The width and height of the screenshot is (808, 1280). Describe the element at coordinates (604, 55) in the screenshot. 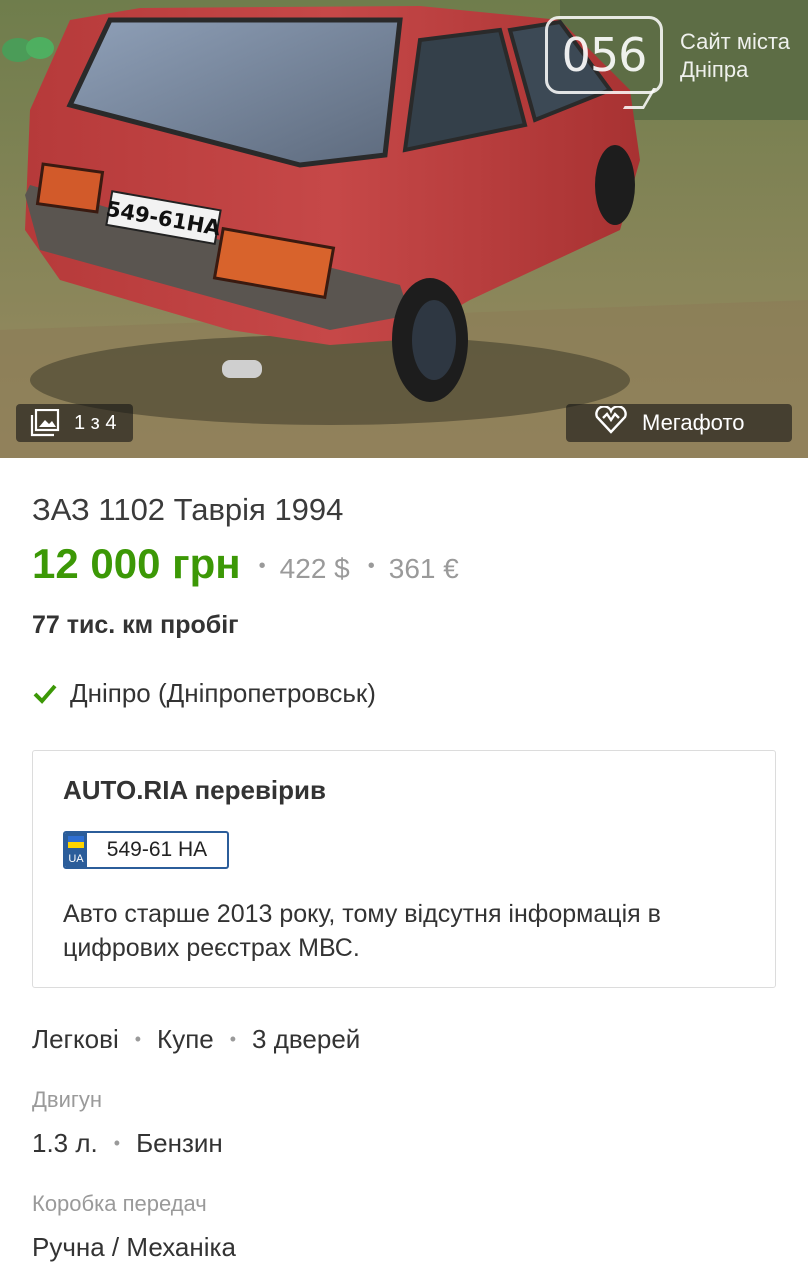

I see `watermark-logo: 056` at that location.